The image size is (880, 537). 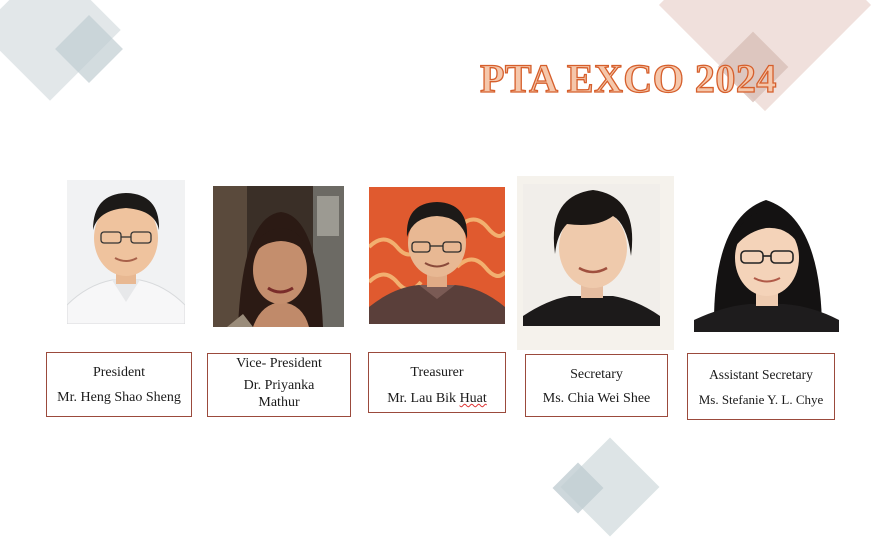 What do you see at coordinates (437, 255) in the screenshot?
I see `treasurer-photo` at bounding box center [437, 255].